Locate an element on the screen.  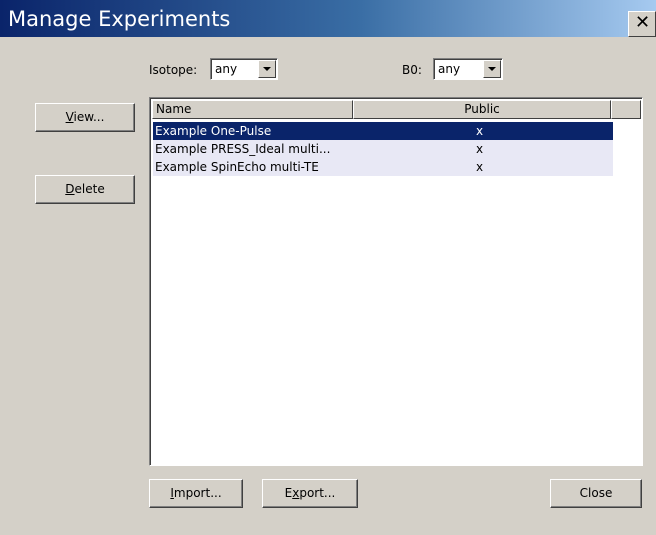
close-window-button: ✕ is located at coordinates (642, 24).